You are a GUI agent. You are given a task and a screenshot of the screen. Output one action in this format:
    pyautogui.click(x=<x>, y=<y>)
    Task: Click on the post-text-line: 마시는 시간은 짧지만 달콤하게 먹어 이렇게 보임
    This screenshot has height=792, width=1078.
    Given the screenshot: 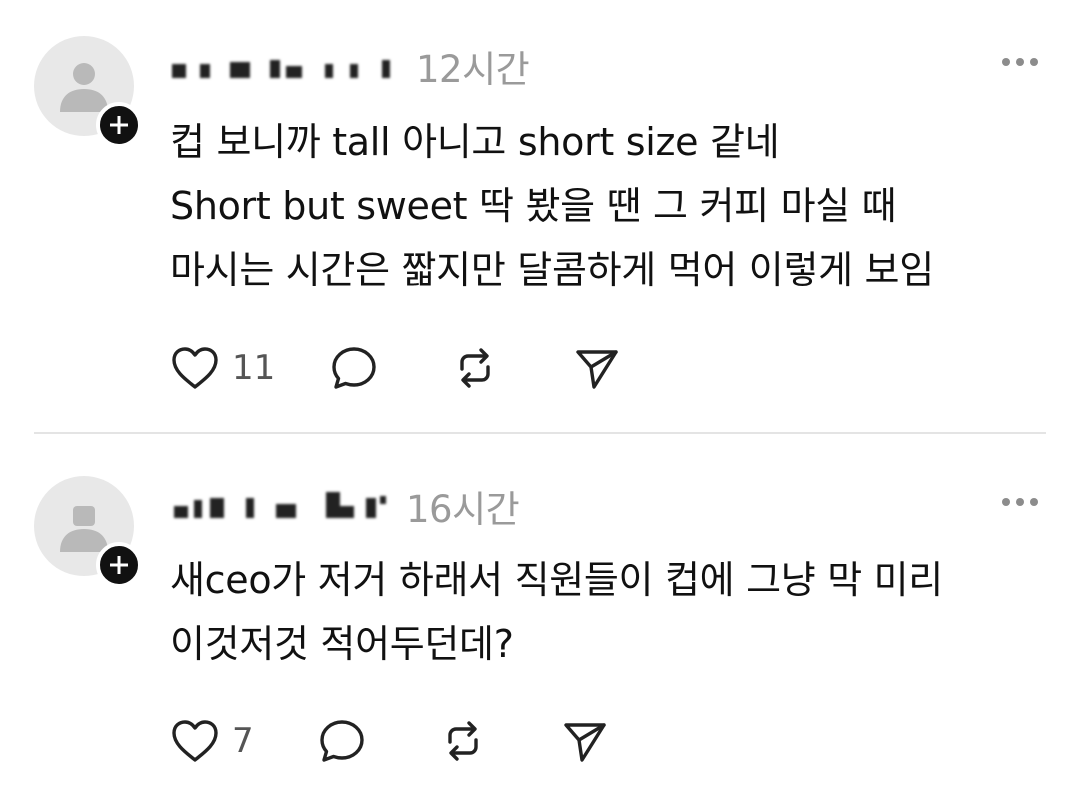 What is the action you would take?
    pyautogui.click(x=552, y=270)
    